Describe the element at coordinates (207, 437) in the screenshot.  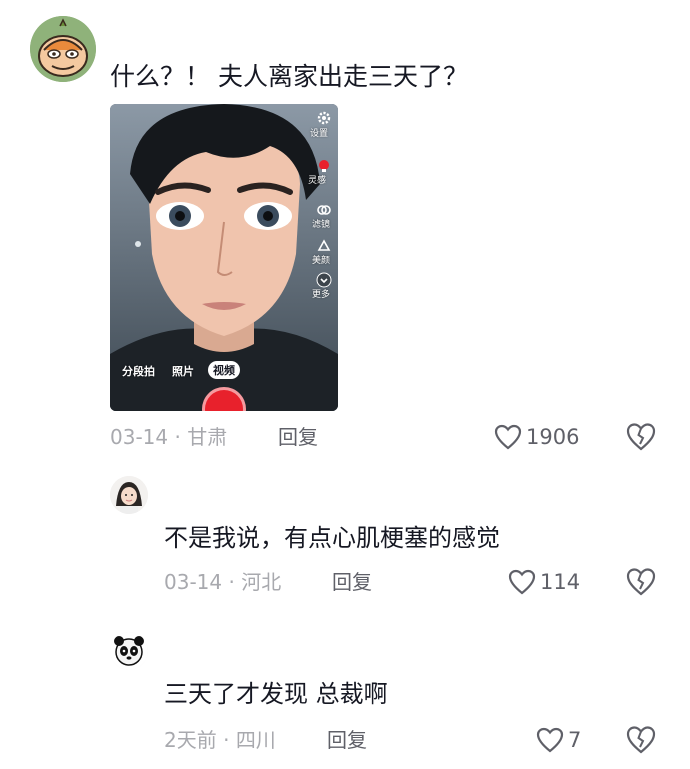
I see `comment-location: 甘肃` at that location.